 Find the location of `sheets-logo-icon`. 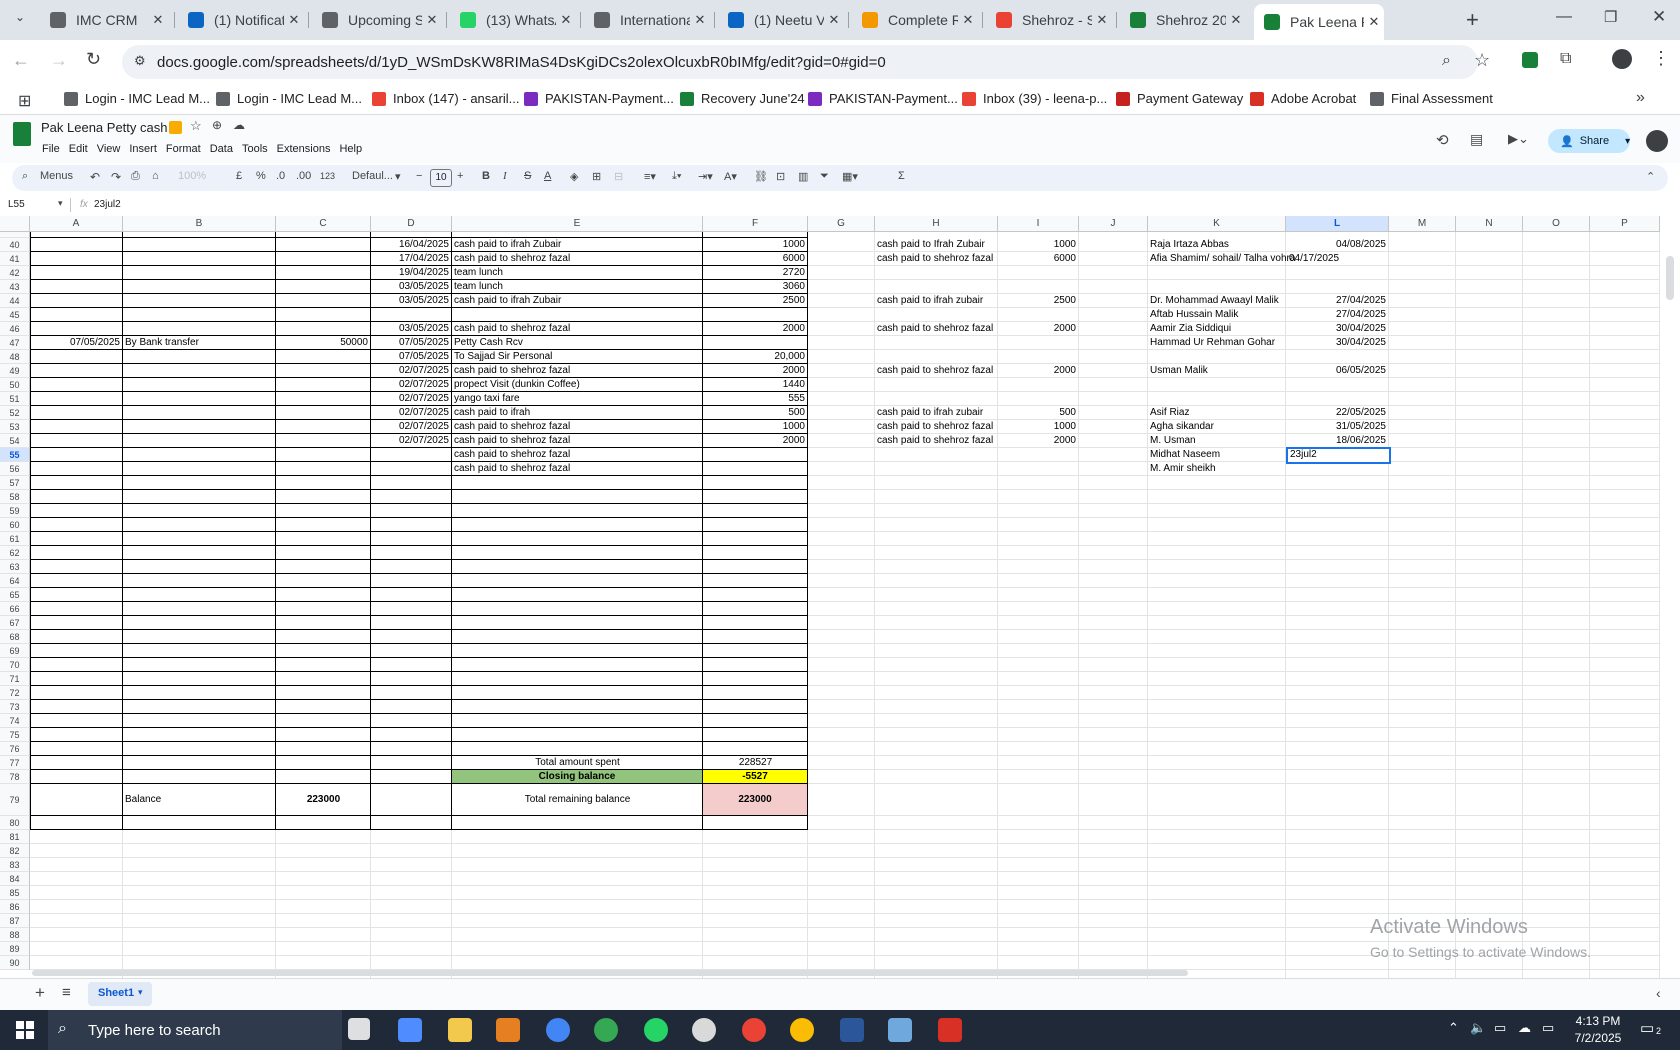

sheets-logo-icon is located at coordinates (22, 134).